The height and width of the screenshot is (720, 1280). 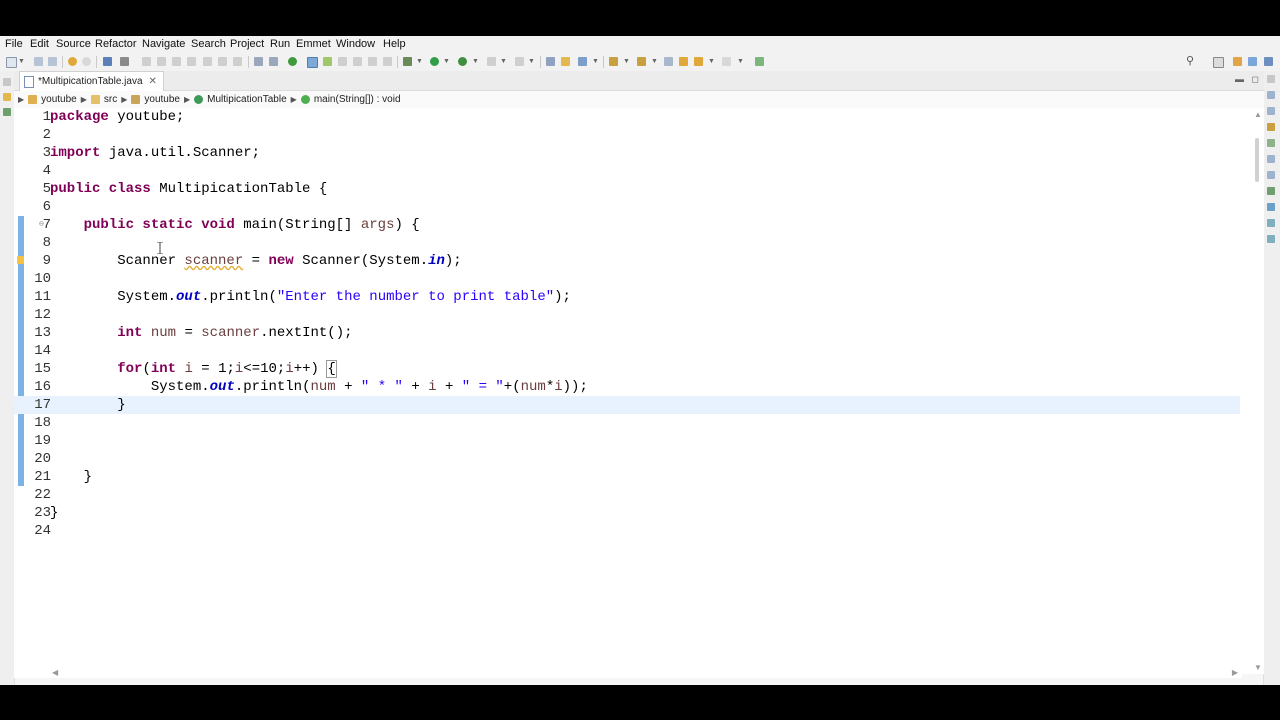 I want to click on new-icon, so click(x=11, y=62).